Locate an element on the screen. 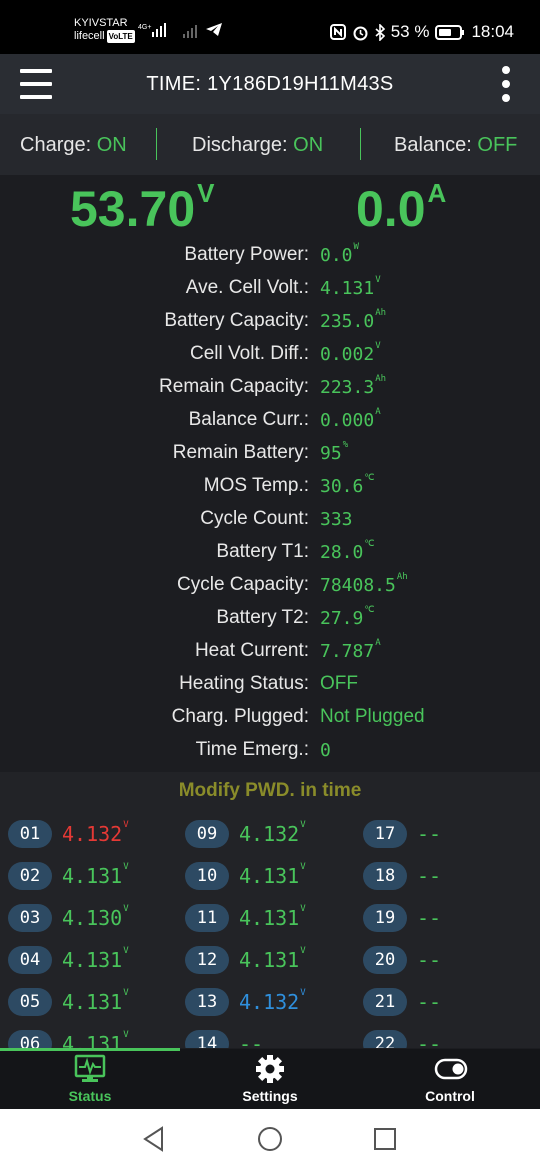 This screenshot has height=1170, width=540. gear-icon is located at coordinates (270, 1069).